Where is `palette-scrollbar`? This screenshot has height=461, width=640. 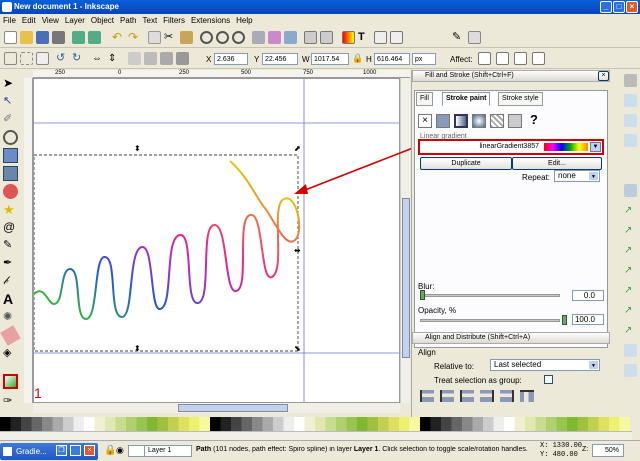 palette-scrollbar is located at coordinates (316, 435).